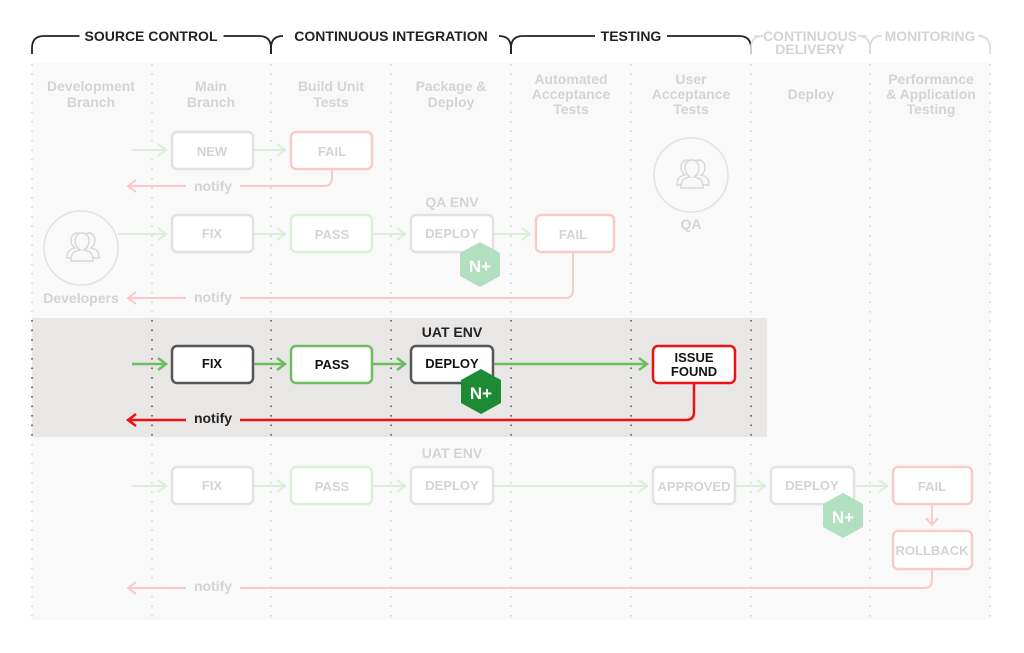 The image size is (1024, 653). I want to click on column-header-deploy: Deploy, so click(811, 94).